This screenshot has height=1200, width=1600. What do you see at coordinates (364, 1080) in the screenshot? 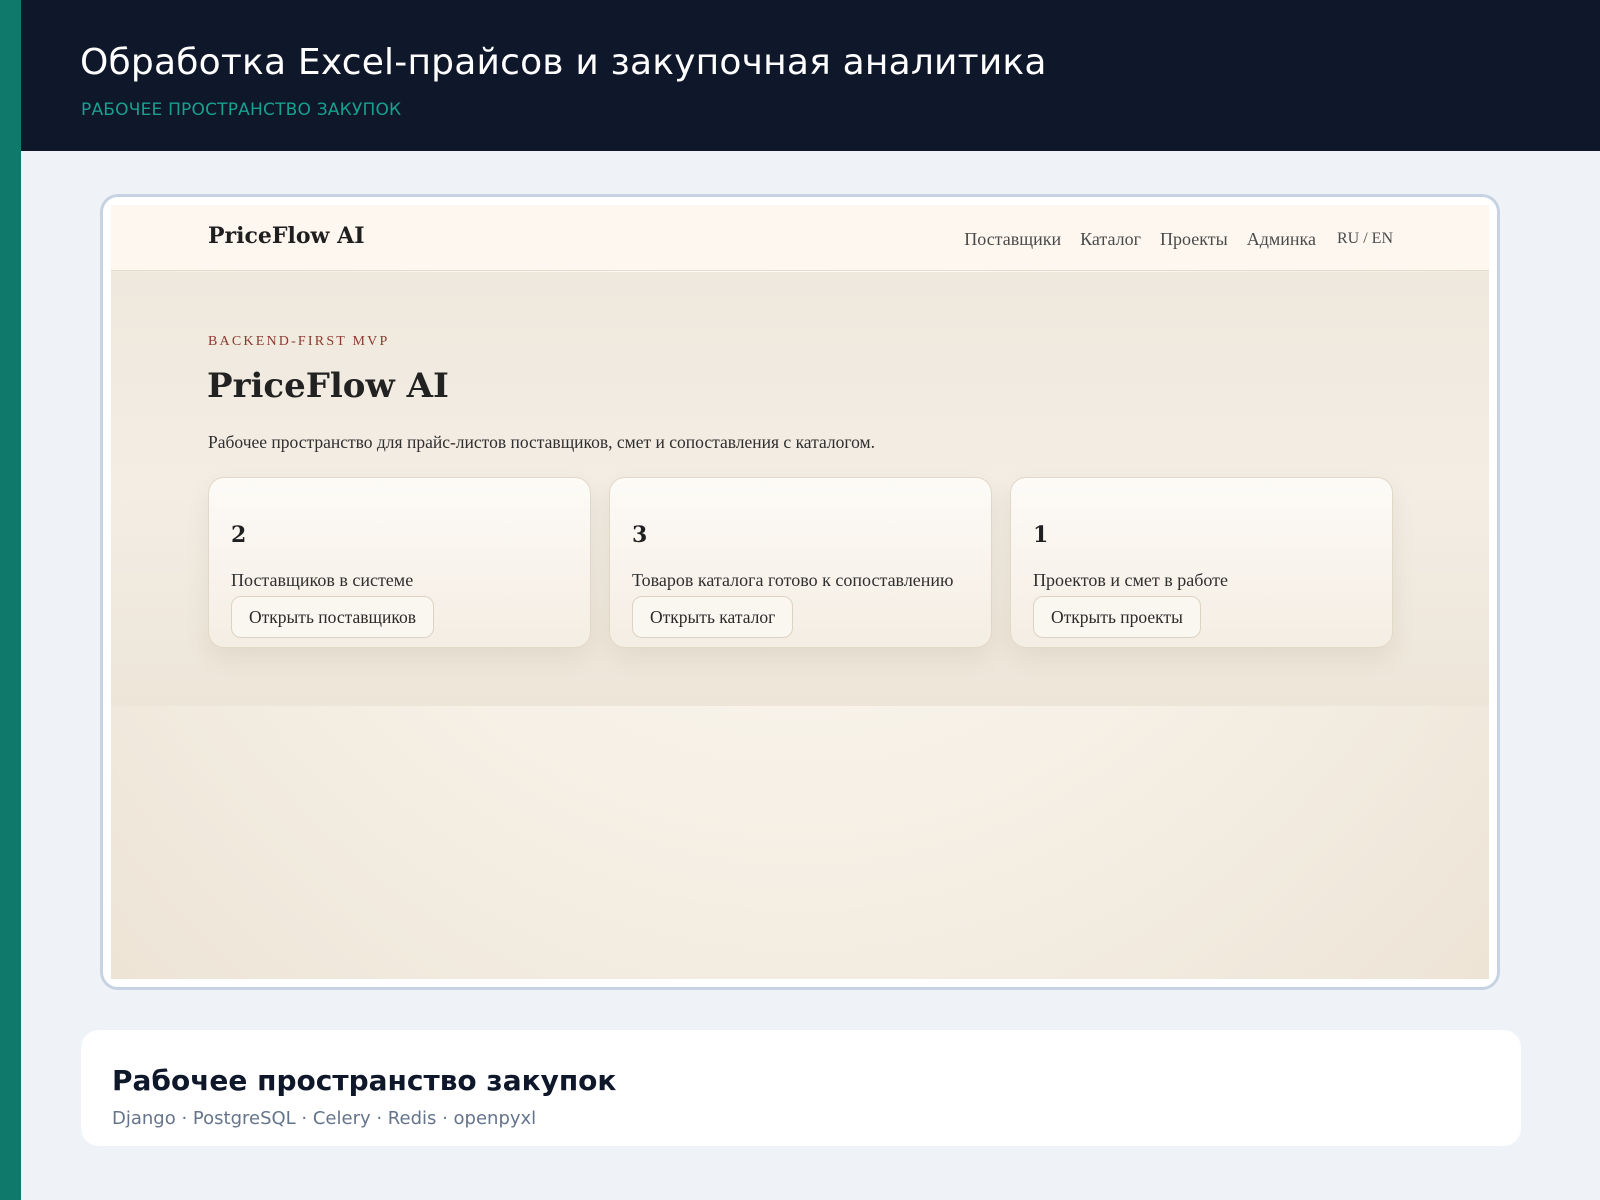
I see `workspace-title: Рабочее пространство закупок` at bounding box center [364, 1080].